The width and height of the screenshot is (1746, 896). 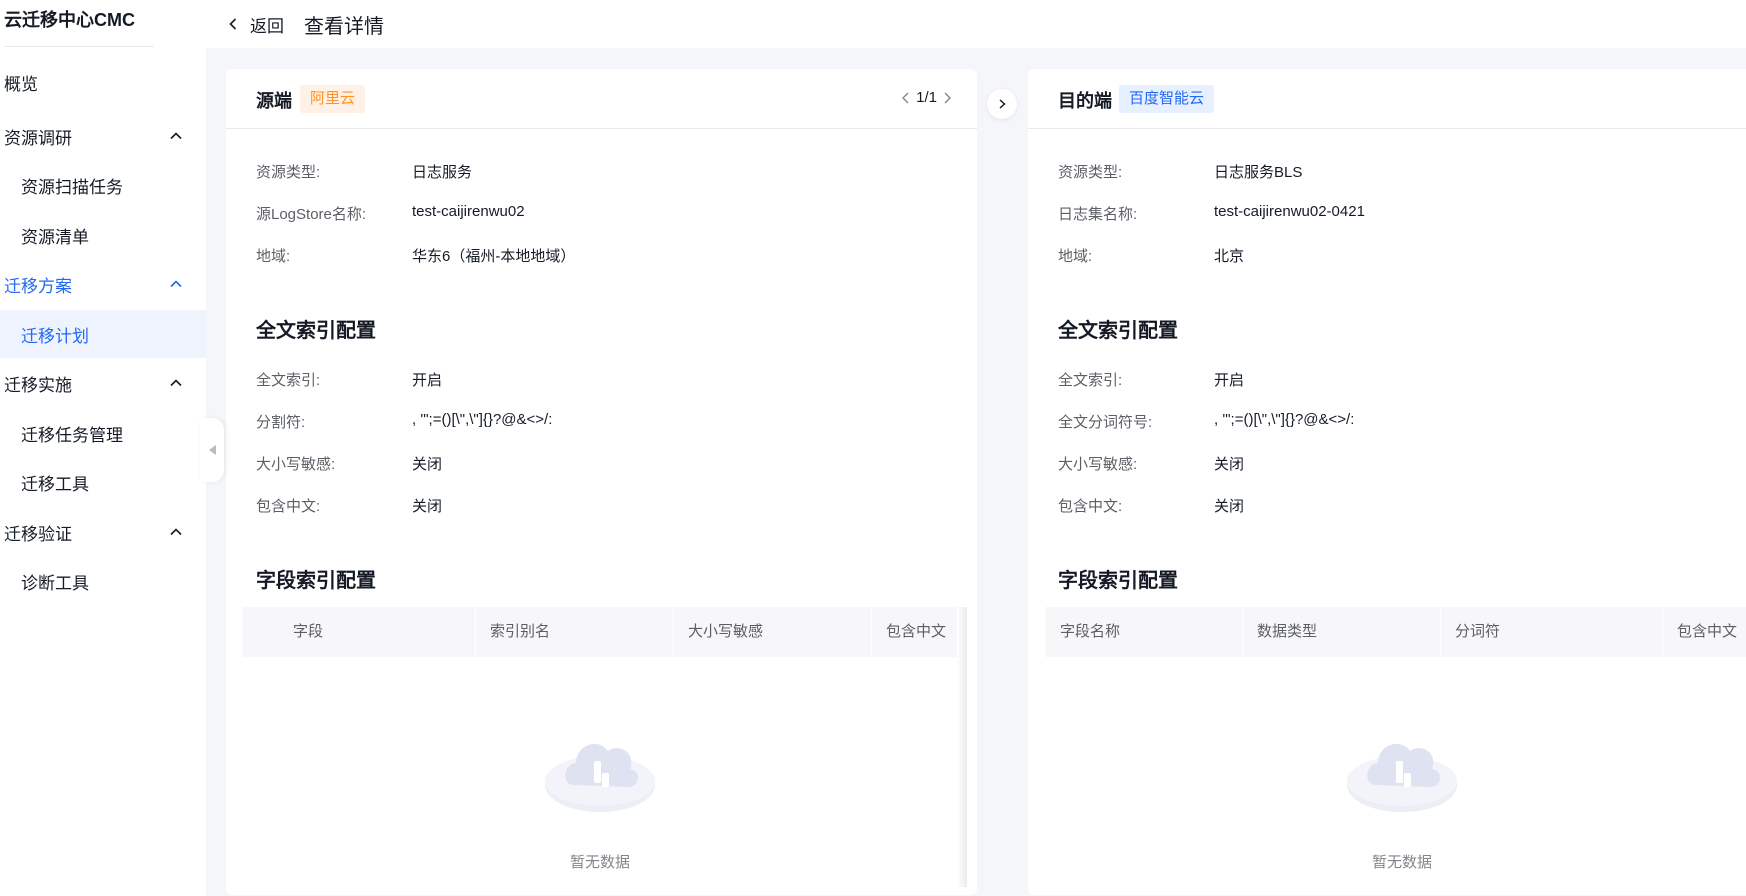 I want to click on sidebar-group-migration-implementation: 迁移实施, so click(x=103, y=383).